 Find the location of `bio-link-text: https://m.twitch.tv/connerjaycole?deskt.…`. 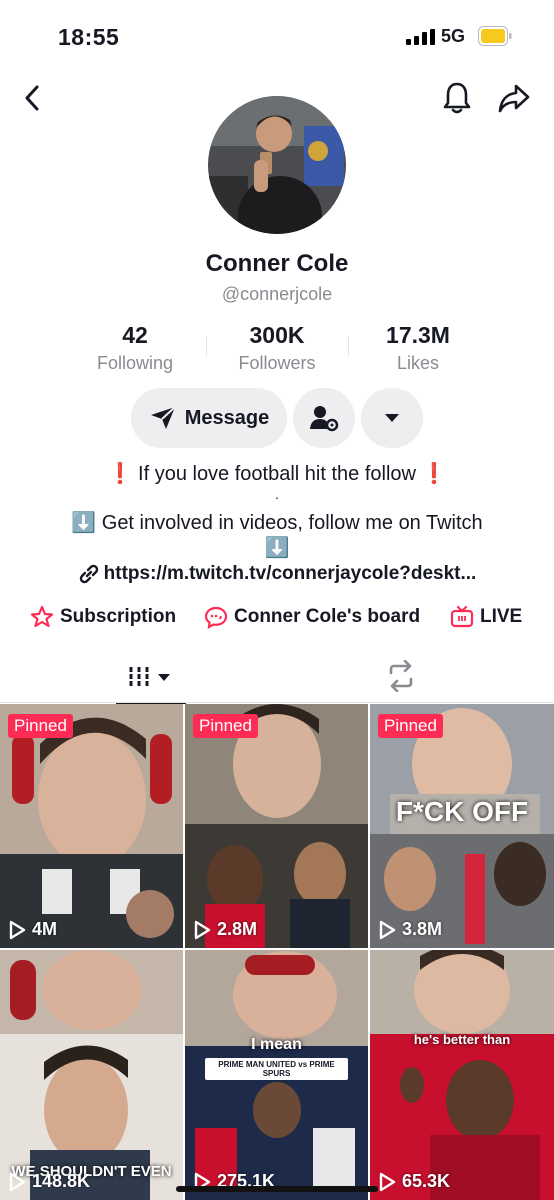

bio-link-text: https://m.twitch.tv/connerjaycole?deskt.… is located at coordinates (290, 573).